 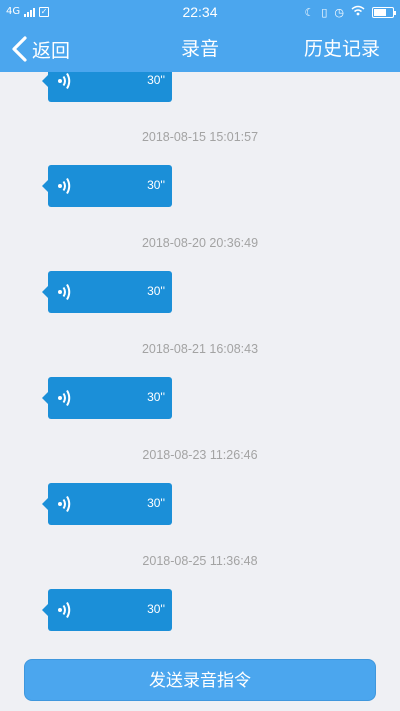 What do you see at coordinates (200, 455) in the screenshot?
I see `recording-timestamp: 2018-08-23 11:26:46` at bounding box center [200, 455].